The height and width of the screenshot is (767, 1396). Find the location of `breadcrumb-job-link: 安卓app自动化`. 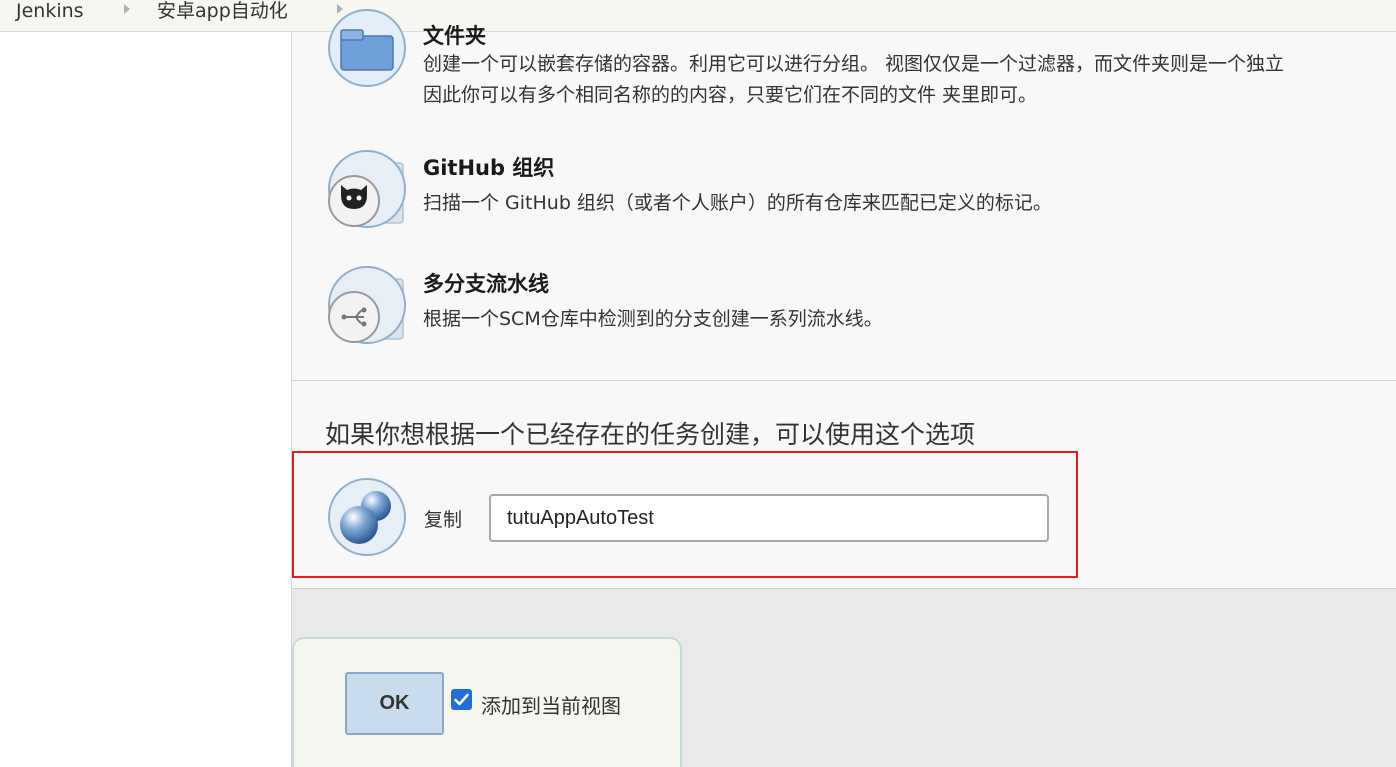

breadcrumb-job-link: 安卓app自动化 is located at coordinates (222, 12).